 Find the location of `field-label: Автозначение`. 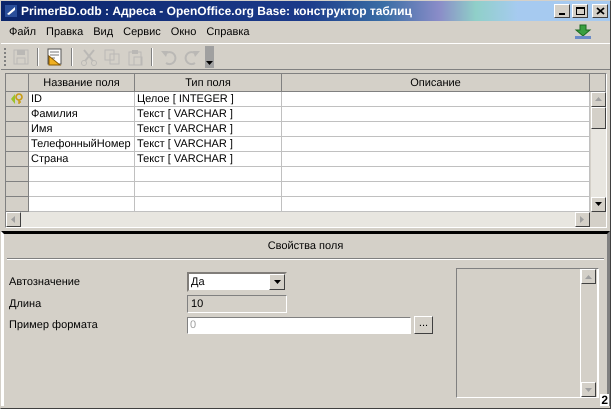

field-label: Автозначение is located at coordinates (45, 282).